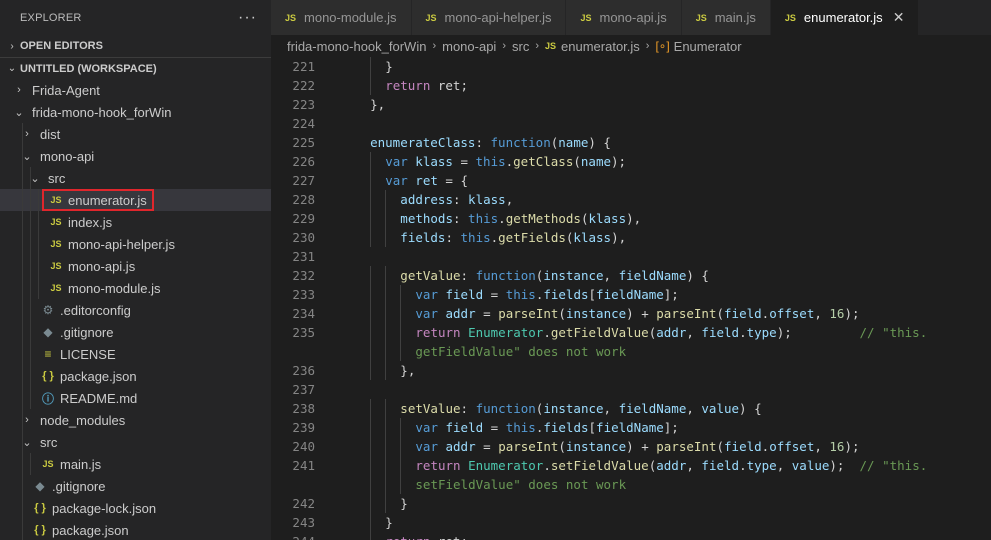  What do you see at coordinates (818, 332) in the screenshot?
I see `code-token: );` at bounding box center [818, 332].